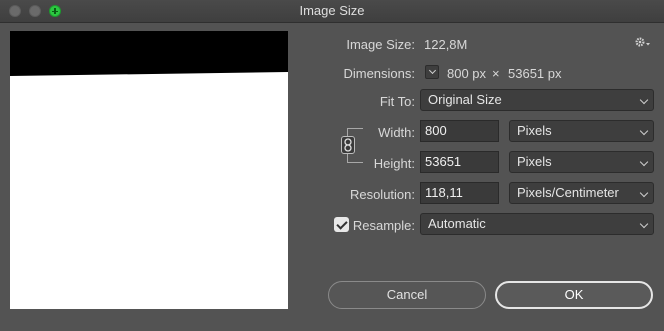  I want to click on image-size-value: 122,8M, so click(446, 44).